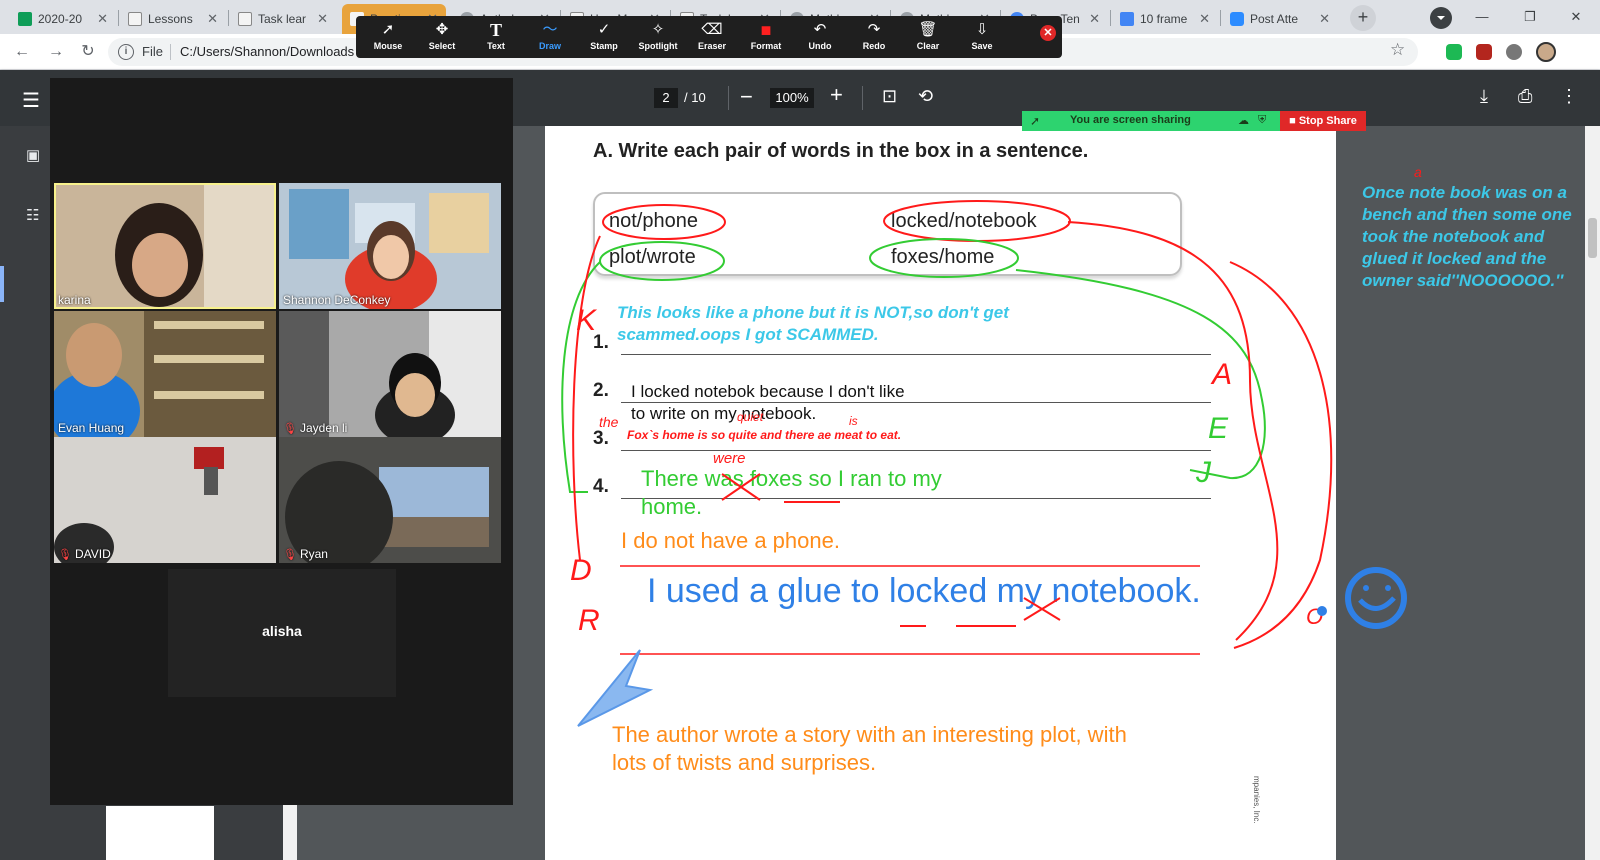  Describe the element at coordinates (1218, 428) in the screenshot. I see `initial-letter: E` at that location.